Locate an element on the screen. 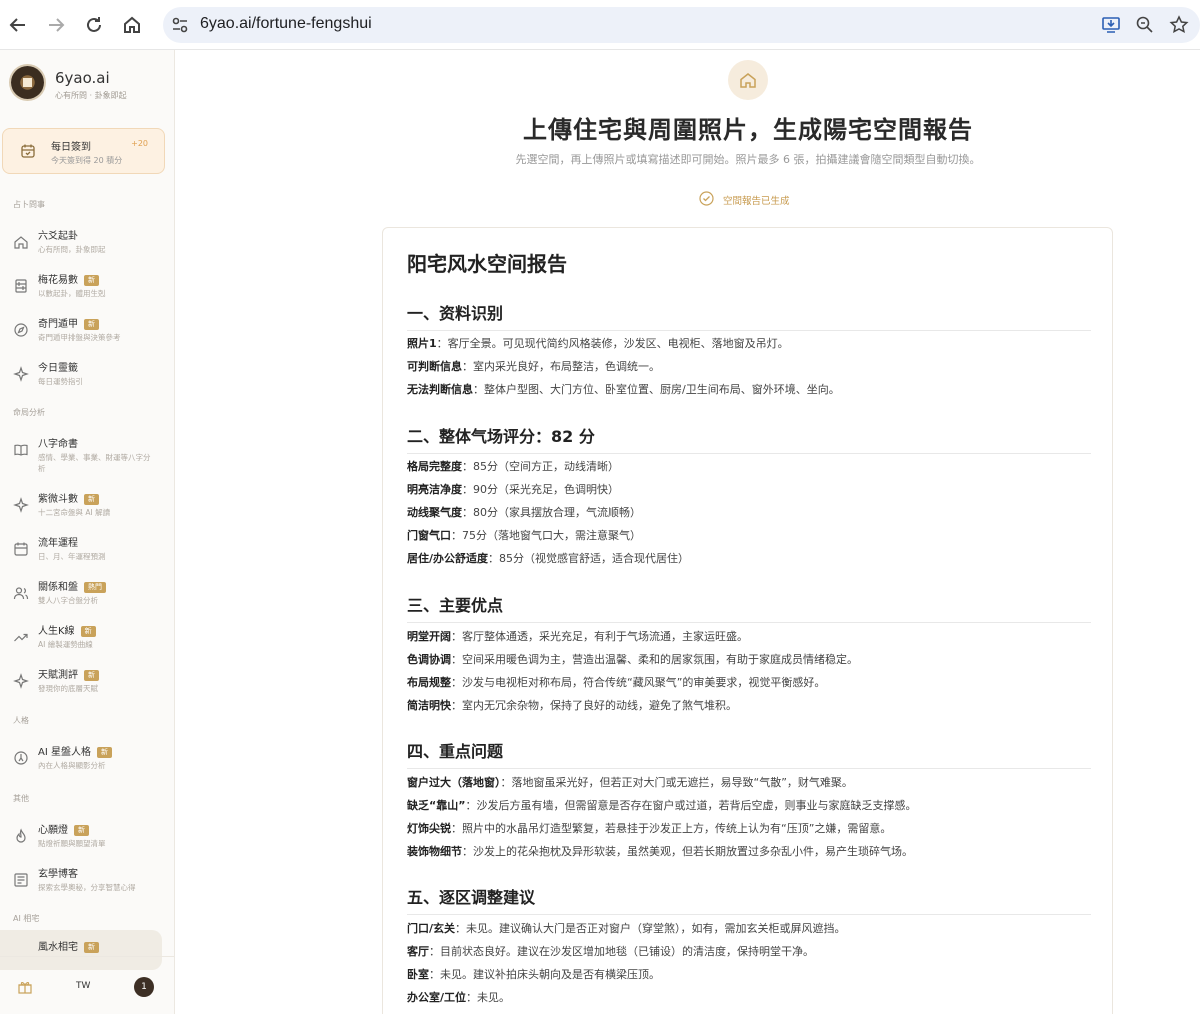 This screenshot has height=1014, width=1200. report-title: 阳宅风水空间报告 is located at coordinates (487, 264).